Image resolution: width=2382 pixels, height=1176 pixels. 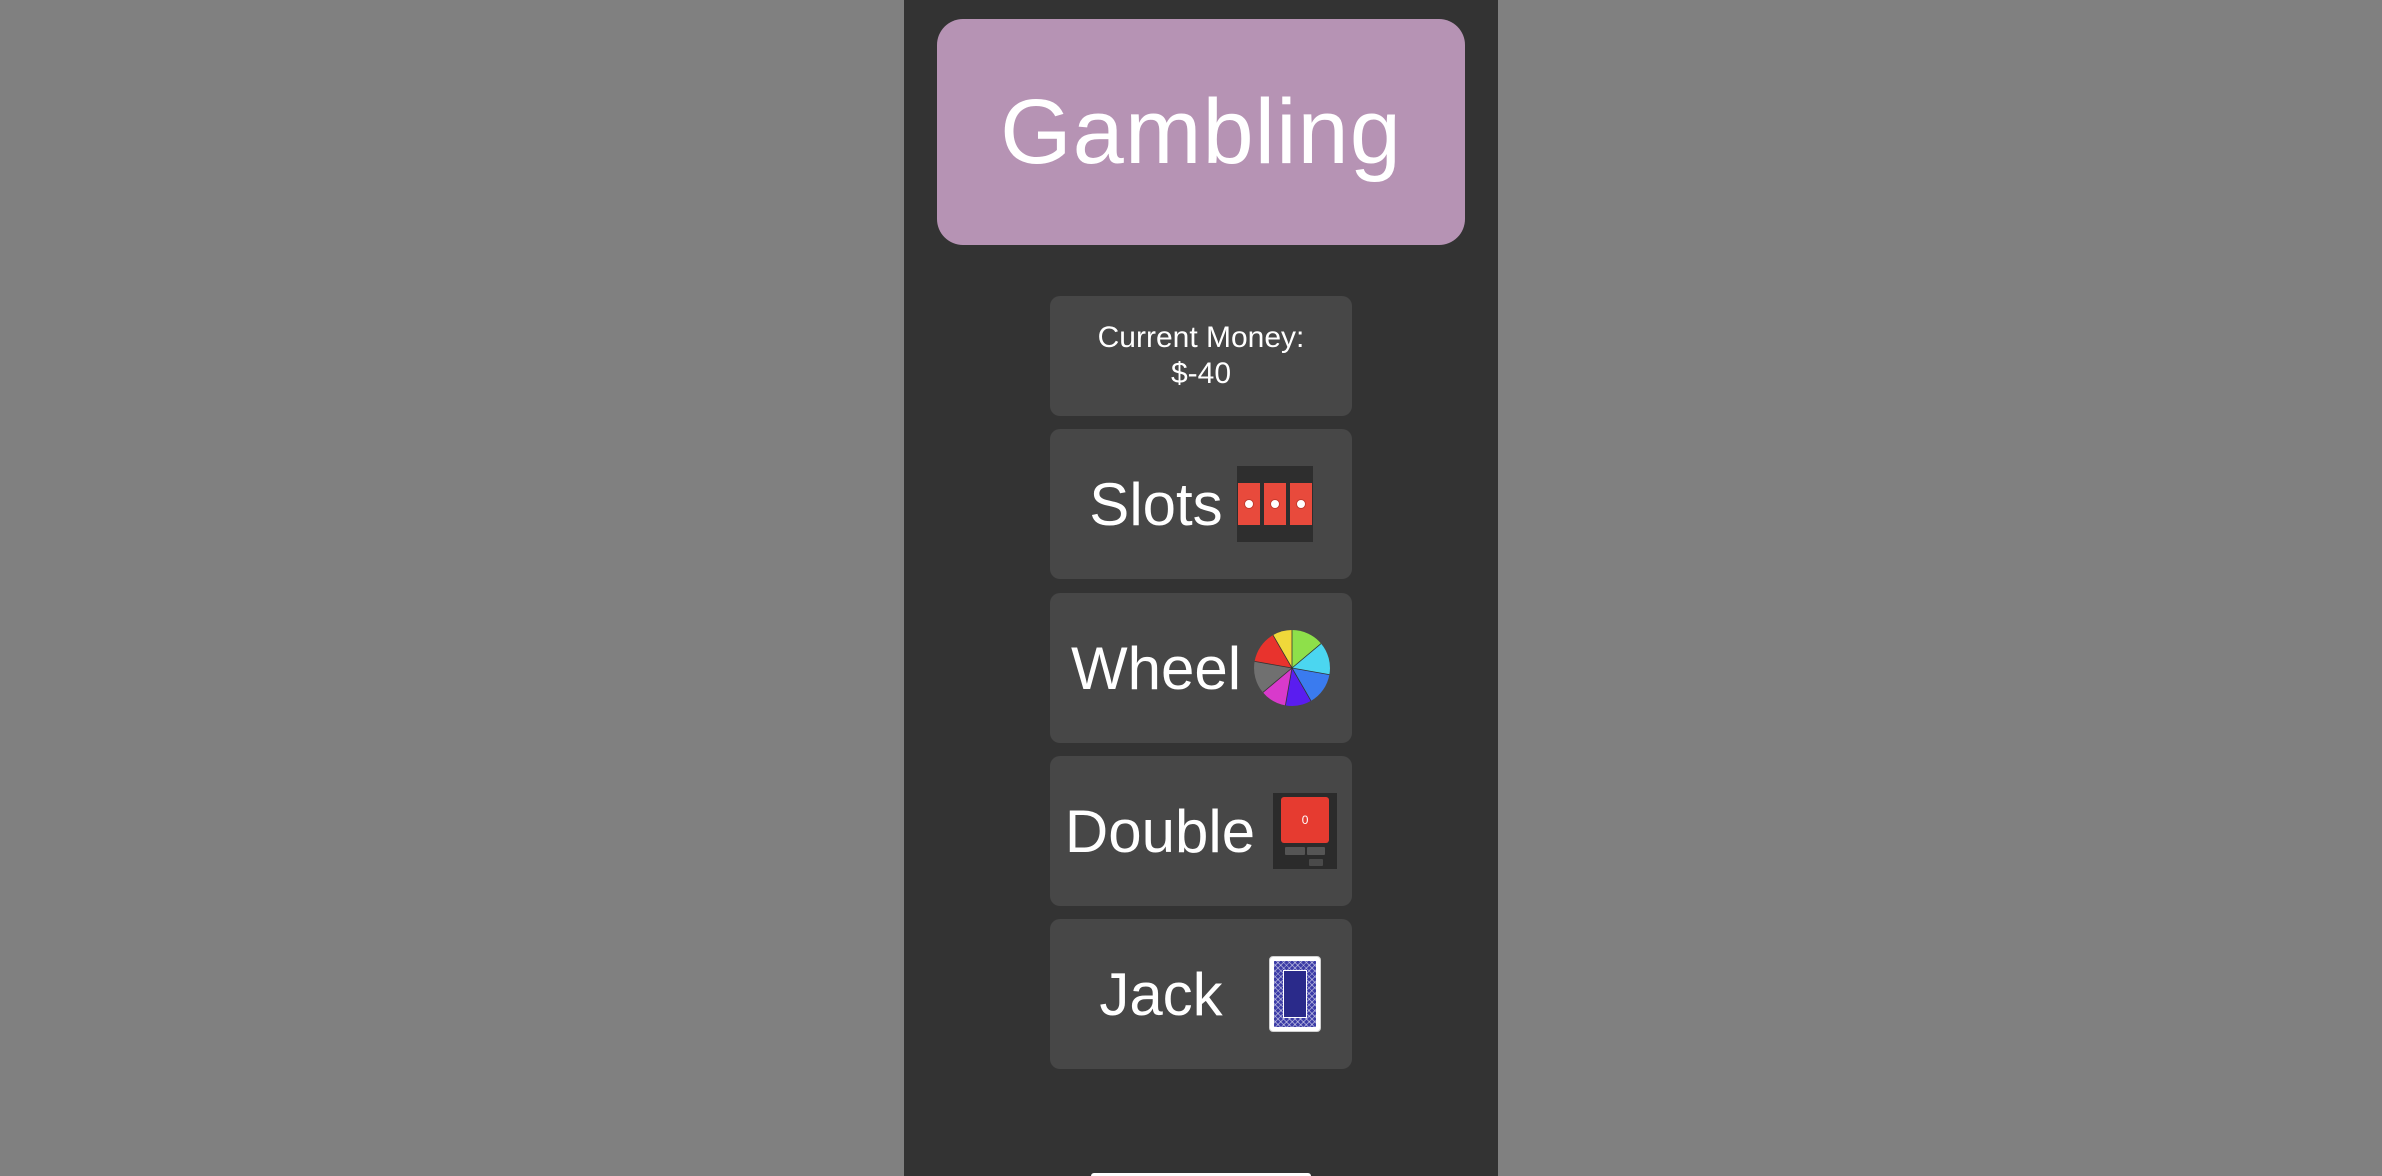 What do you see at coordinates (1156, 668) in the screenshot?
I see `wheel-label: Wheel` at bounding box center [1156, 668].